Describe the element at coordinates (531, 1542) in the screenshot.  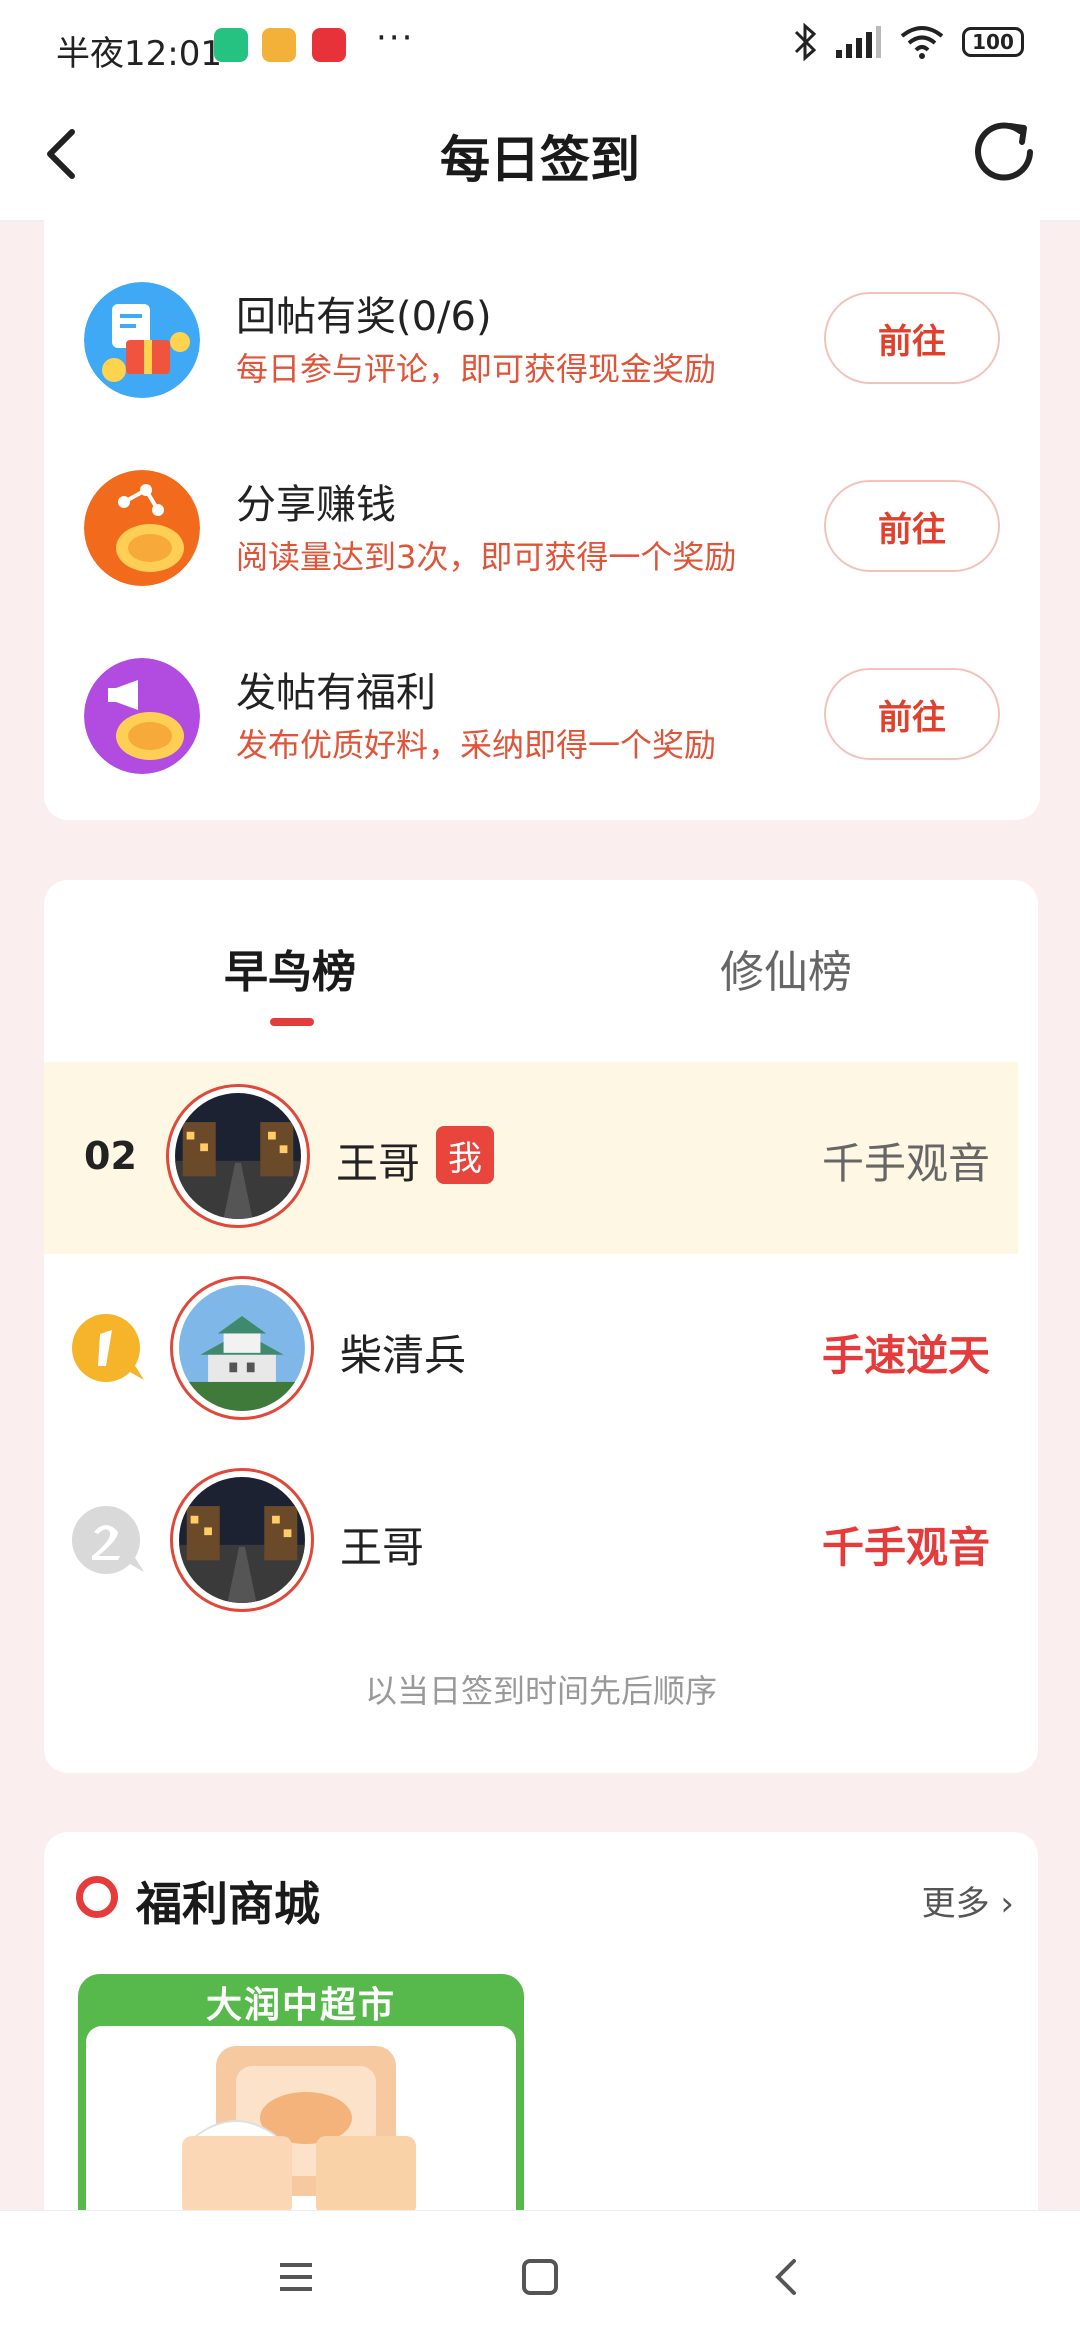
I see `rank-row: 2 王哥 千手观音` at that location.